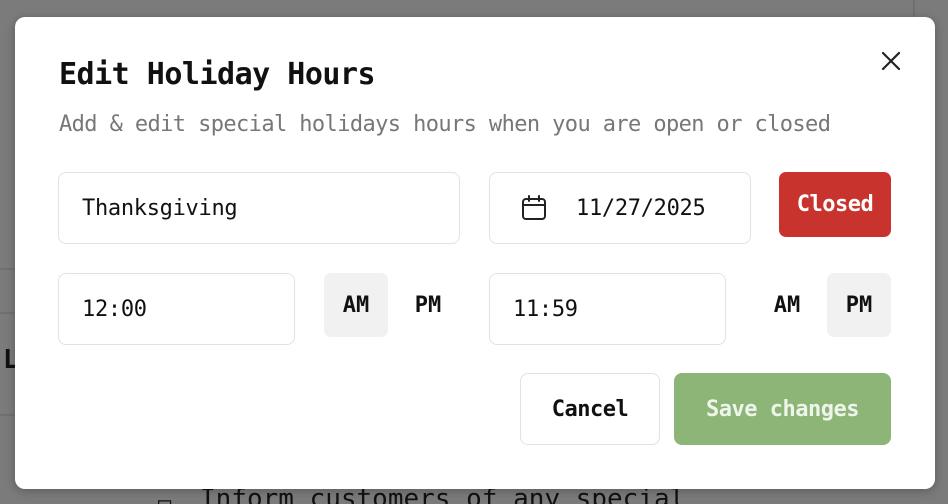 This screenshot has width=948, height=504. Describe the element at coordinates (590, 409) in the screenshot. I see `cancel-button: Cancel` at that location.